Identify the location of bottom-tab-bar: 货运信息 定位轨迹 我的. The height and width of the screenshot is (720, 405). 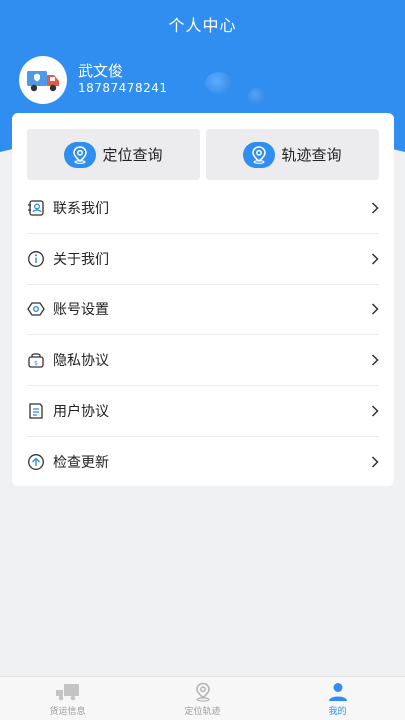
(202, 698).